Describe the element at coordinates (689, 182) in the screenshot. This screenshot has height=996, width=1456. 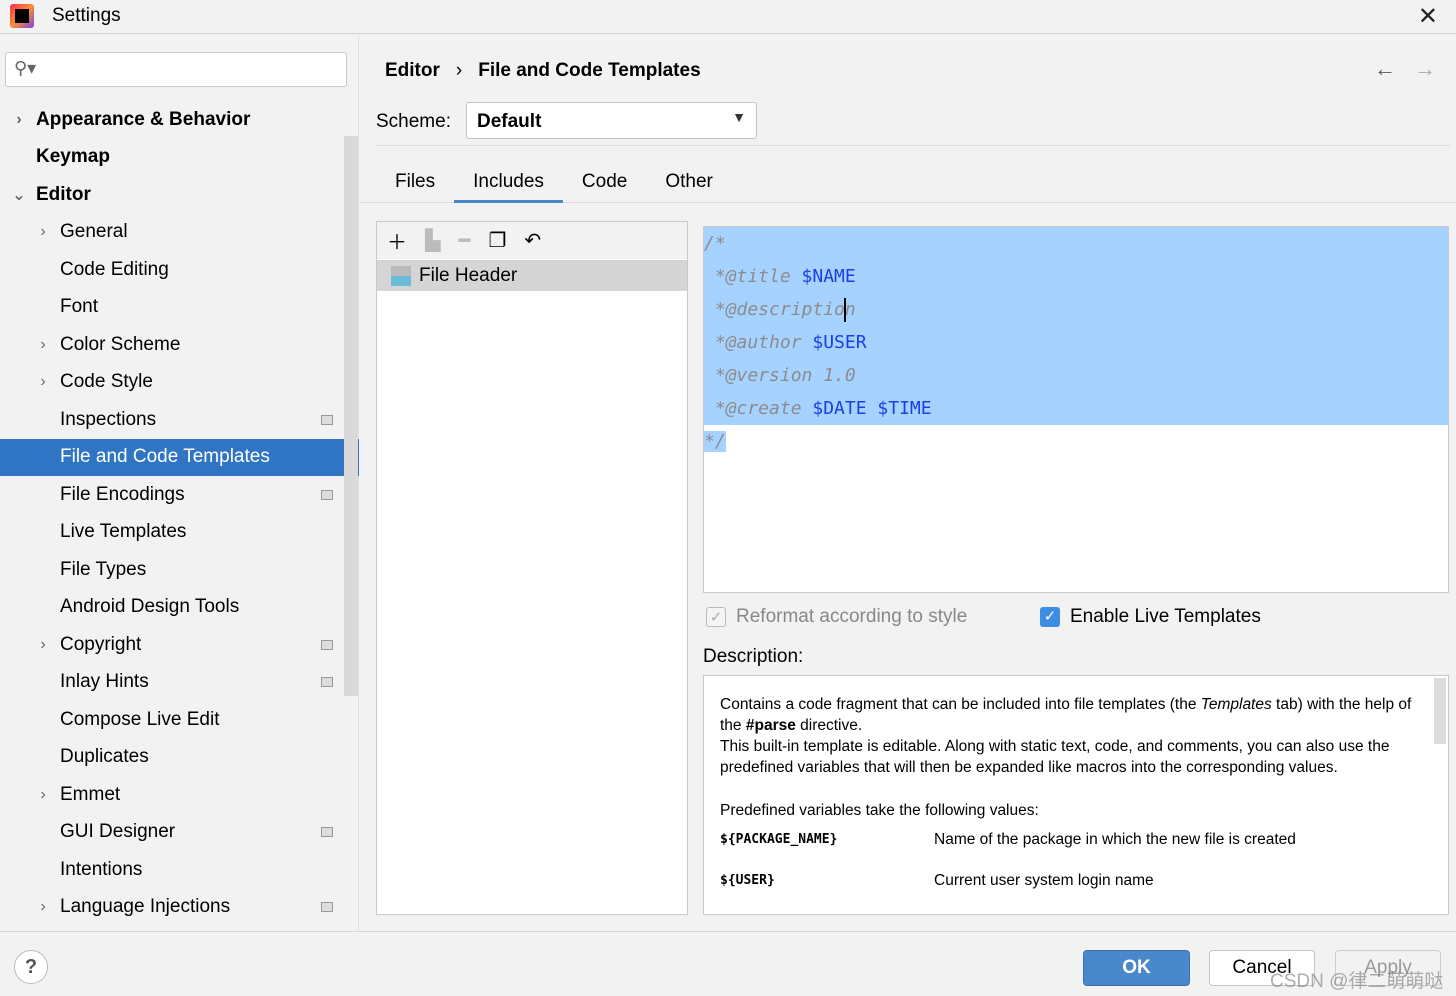
I see `tab-other: Other` at that location.